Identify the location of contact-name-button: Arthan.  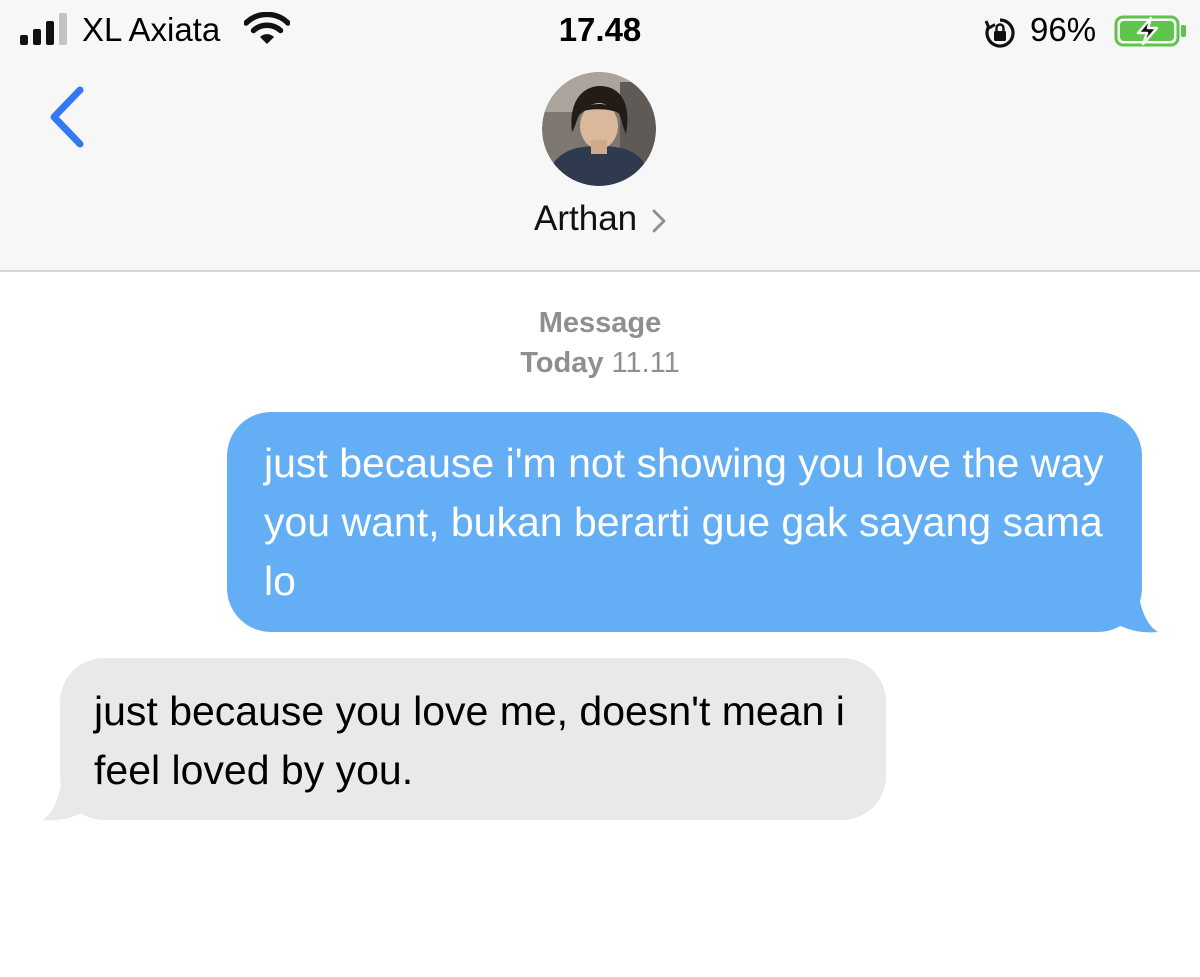
(600, 219).